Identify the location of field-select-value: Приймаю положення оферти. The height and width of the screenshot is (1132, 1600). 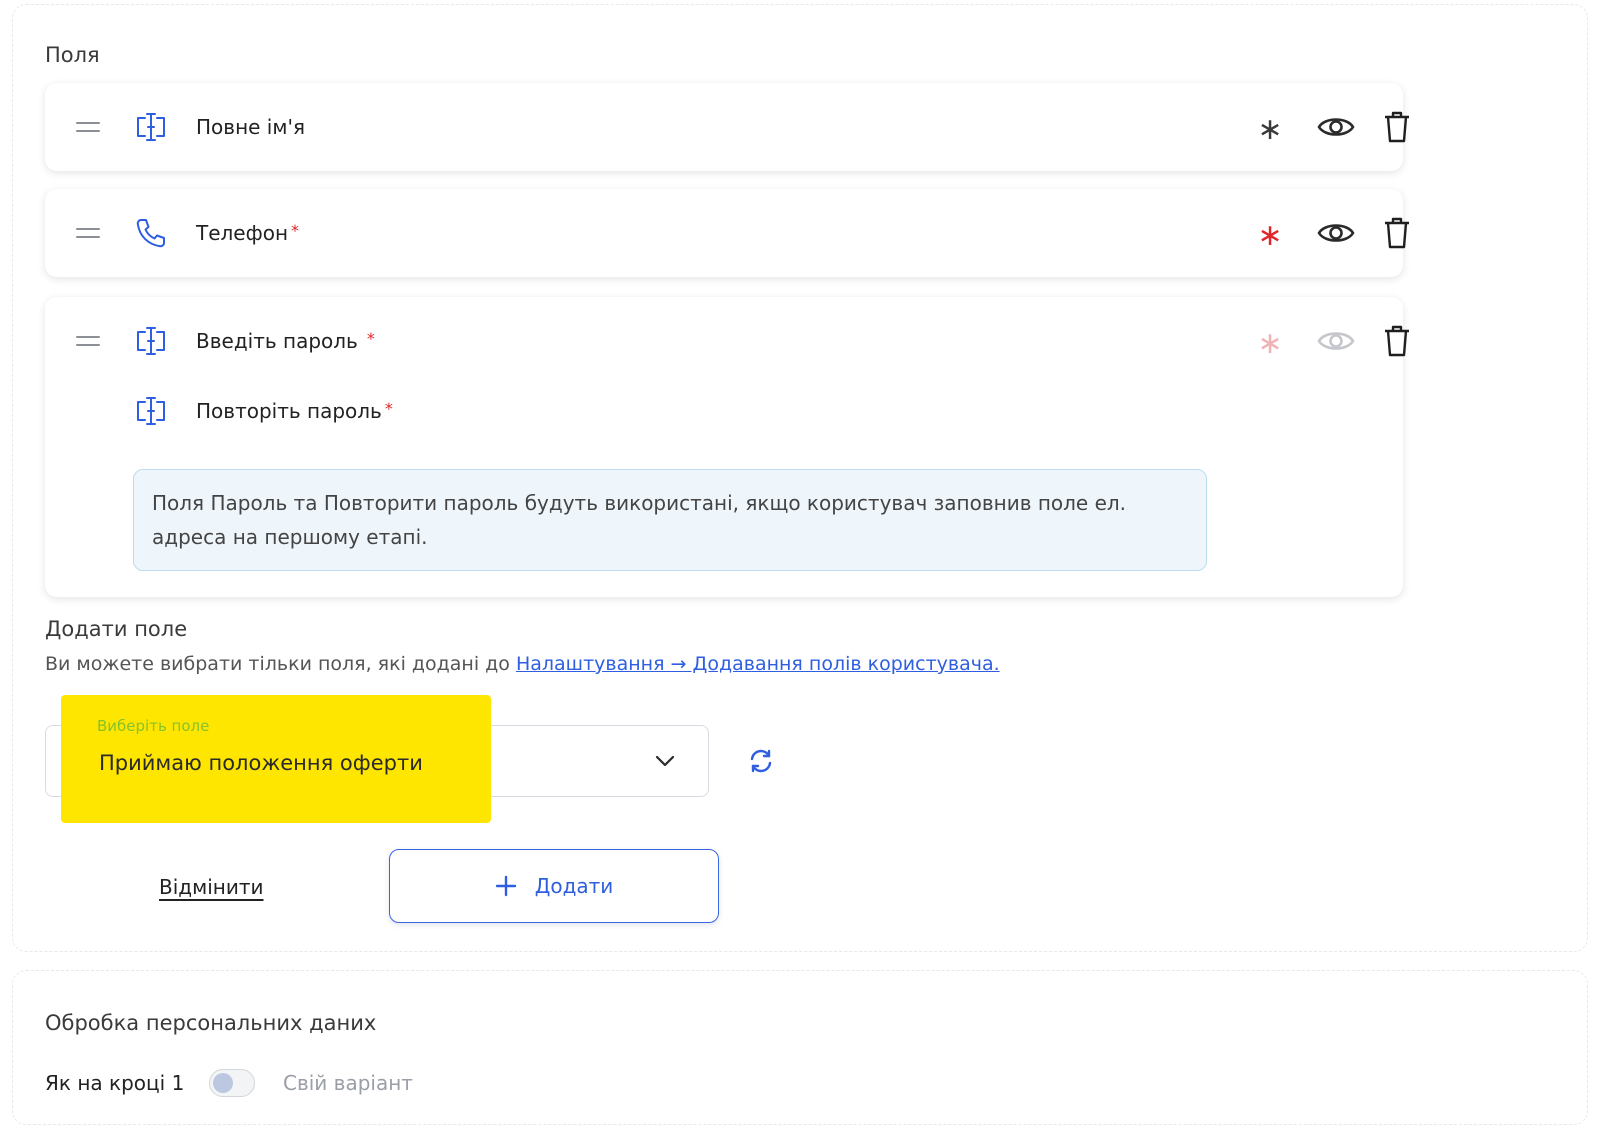
(261, 763).